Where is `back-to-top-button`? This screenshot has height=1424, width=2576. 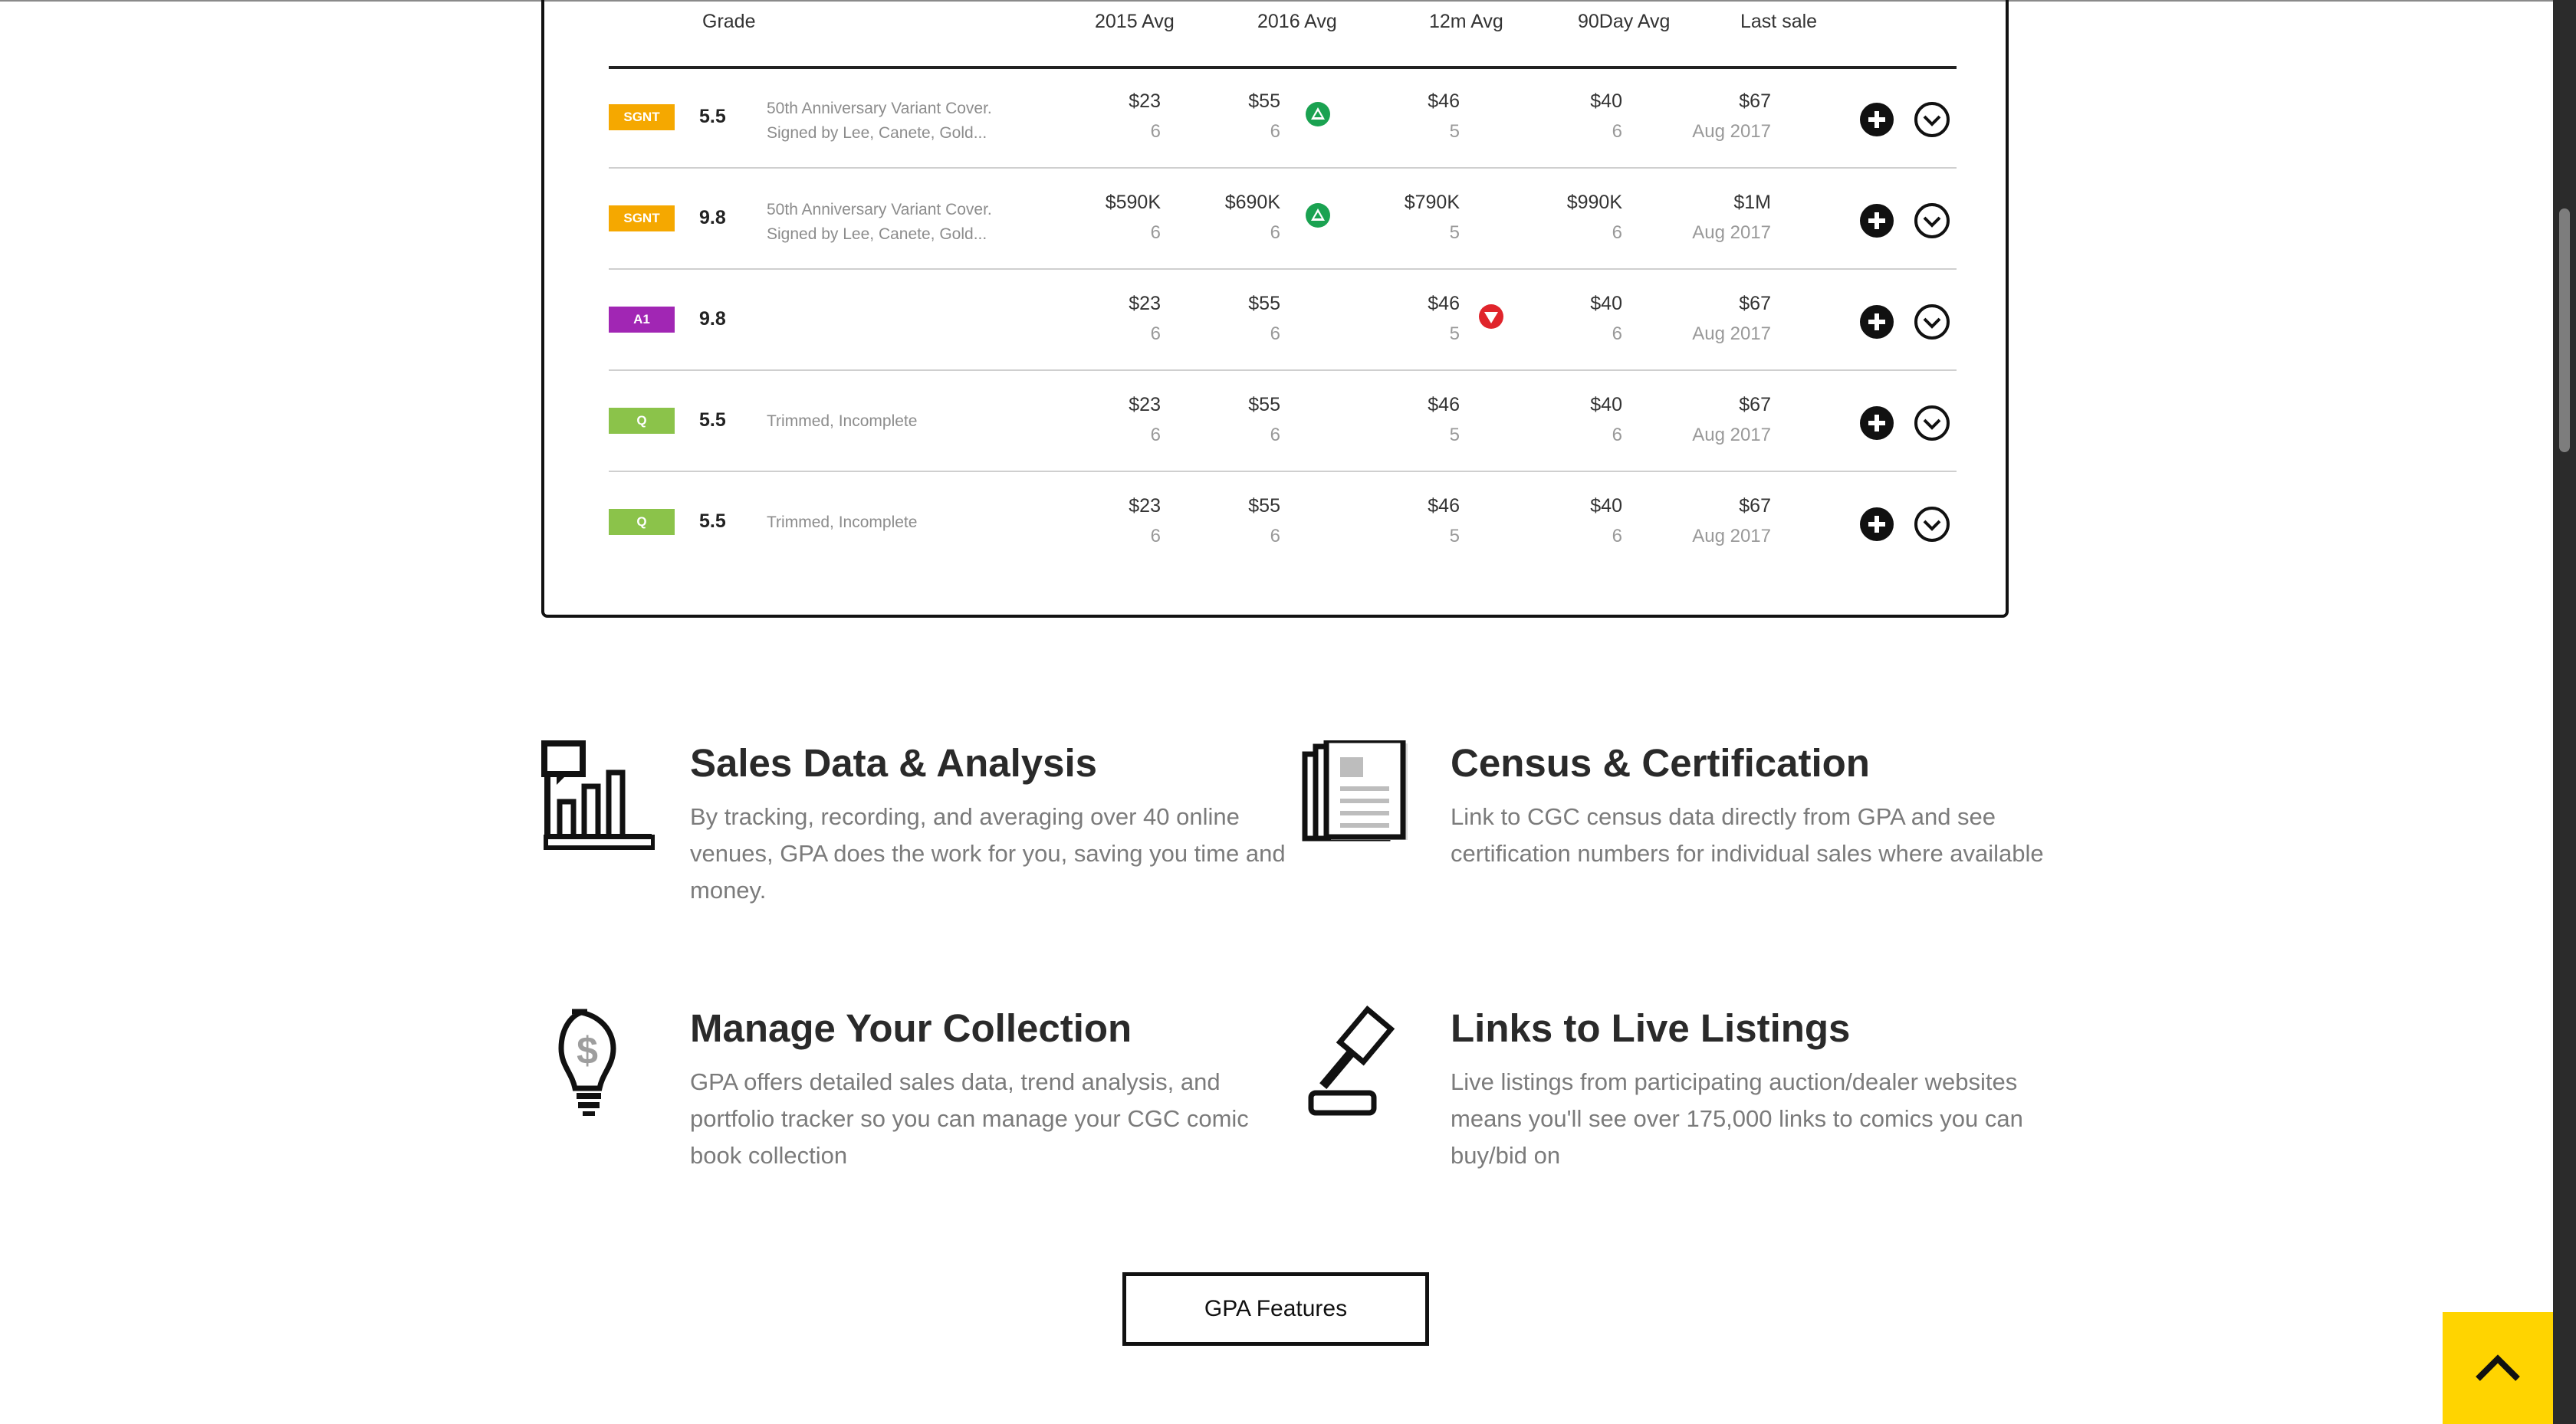
back-to-top-button is located at coordinates (2498, 1368).